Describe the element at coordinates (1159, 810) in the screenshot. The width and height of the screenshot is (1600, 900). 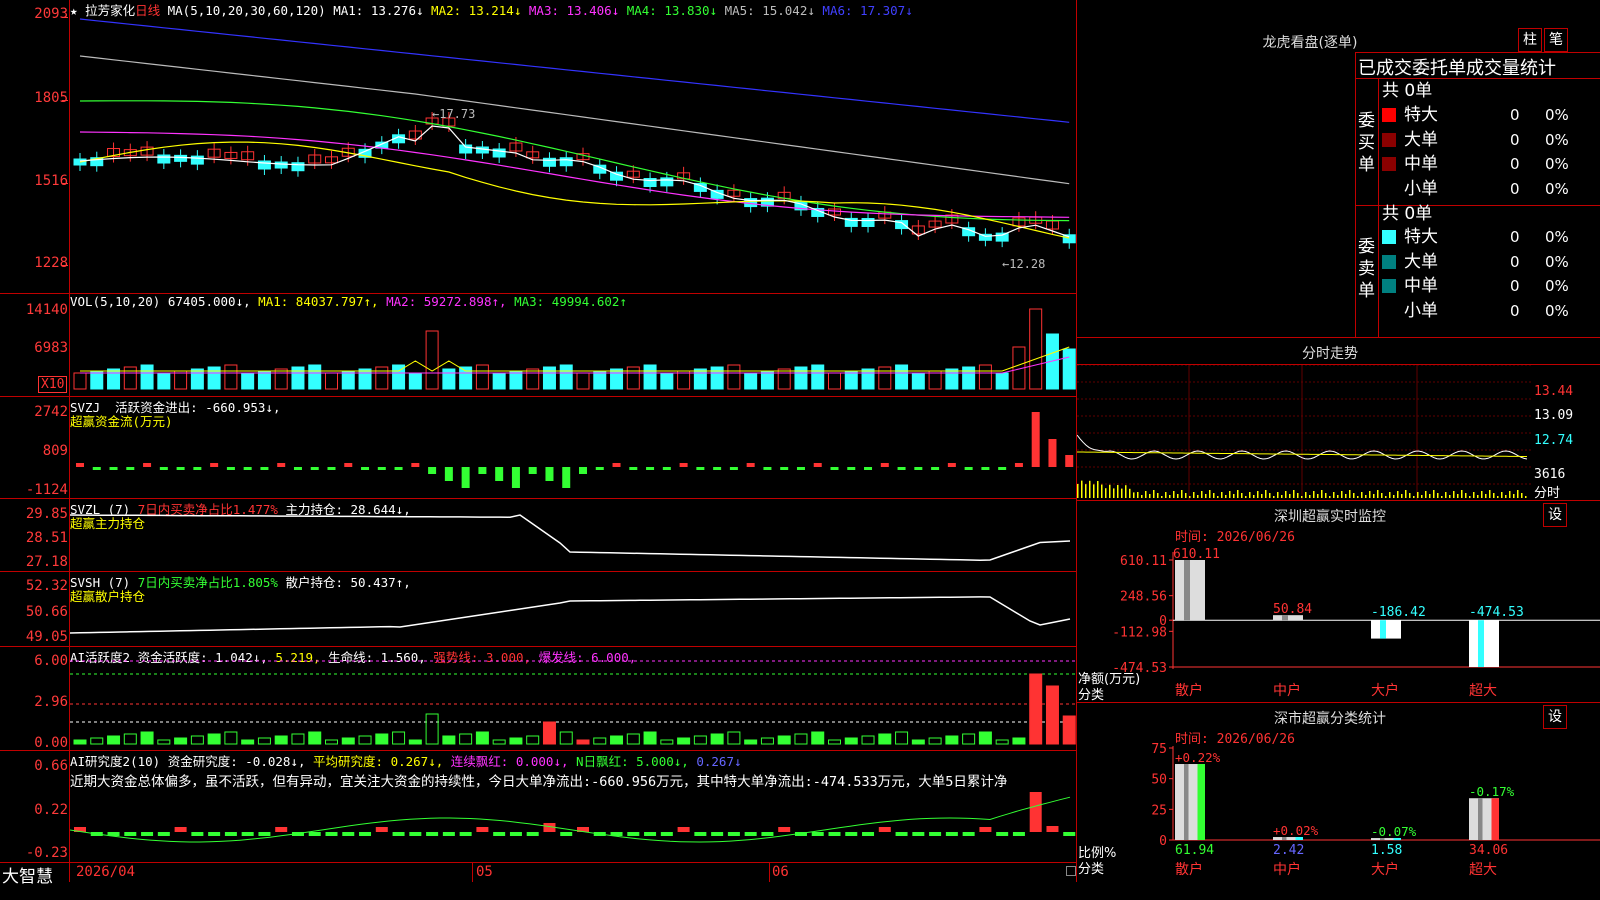
I see `class-axis-label: 25` at that location.